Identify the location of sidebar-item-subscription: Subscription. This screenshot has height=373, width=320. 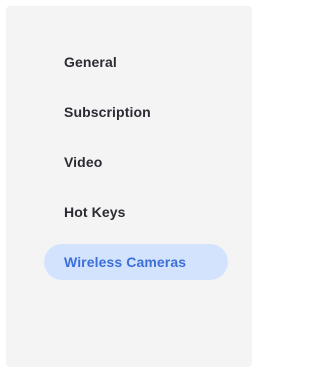
(136, 112).